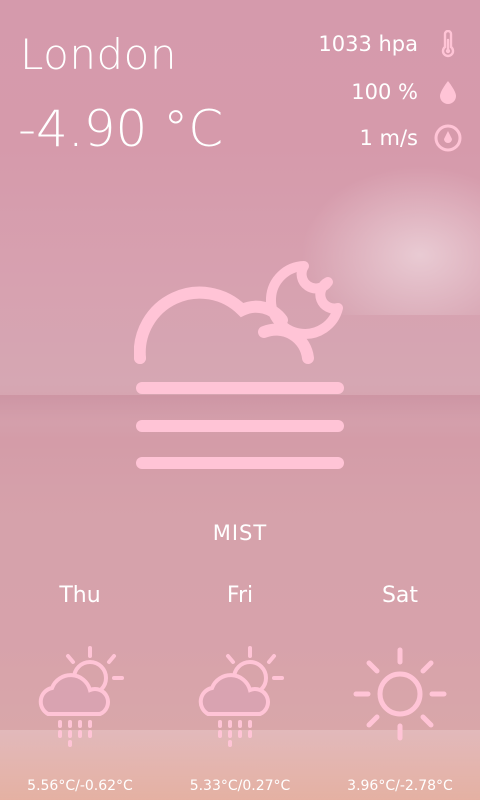 Image resolution: width=480 pixels, height=800 pixels. Describe the element at coordinates (80, 595) in the screenshot. I see `forecast-day-name: Thu` at that location.